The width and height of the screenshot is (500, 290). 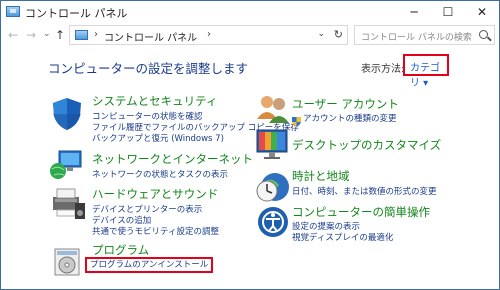 I want to click on link-change-date-time-number-formats: 日付、時刻、または数値の形式の変更, so click(x=364, y=191).